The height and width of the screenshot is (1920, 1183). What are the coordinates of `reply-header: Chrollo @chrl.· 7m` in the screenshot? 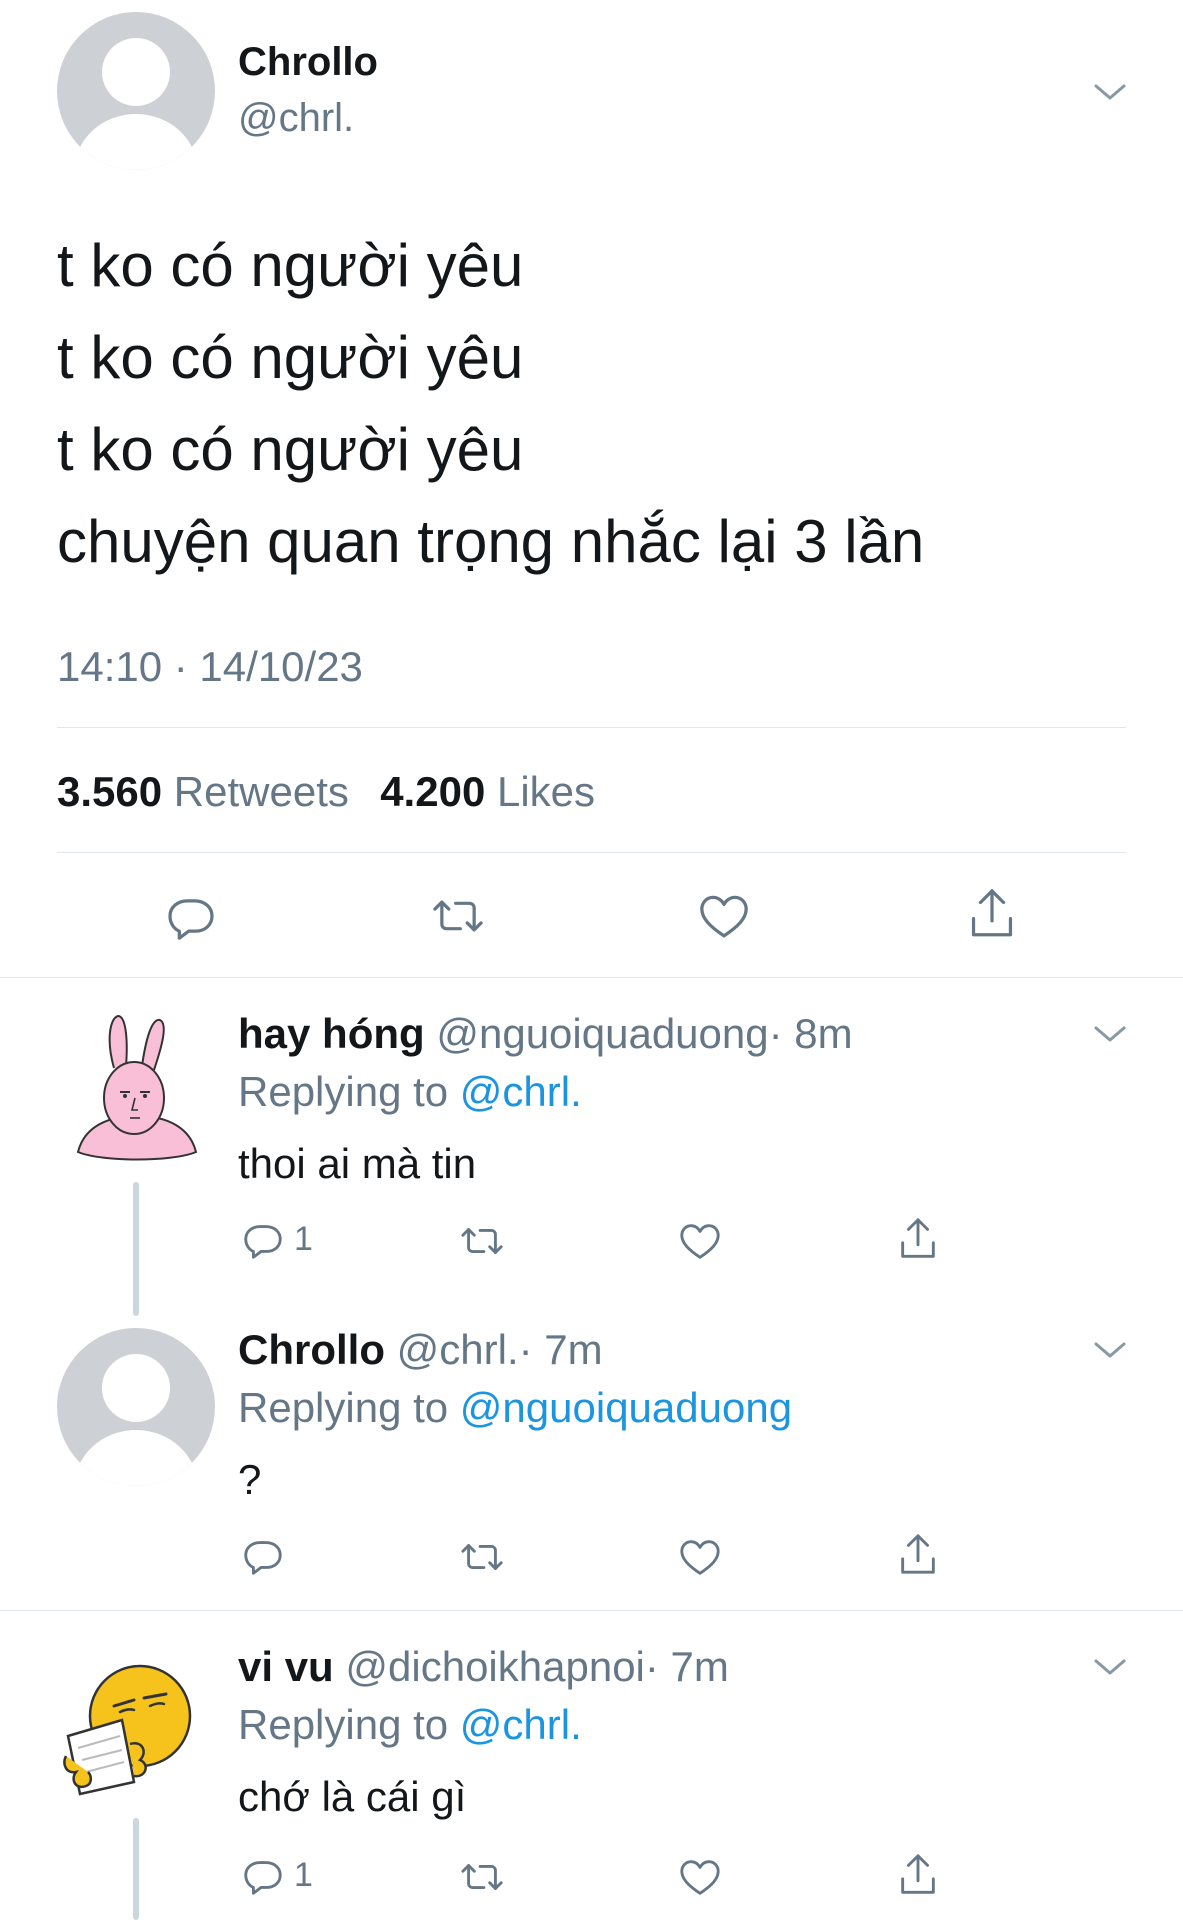 It's located at (420, 1350).